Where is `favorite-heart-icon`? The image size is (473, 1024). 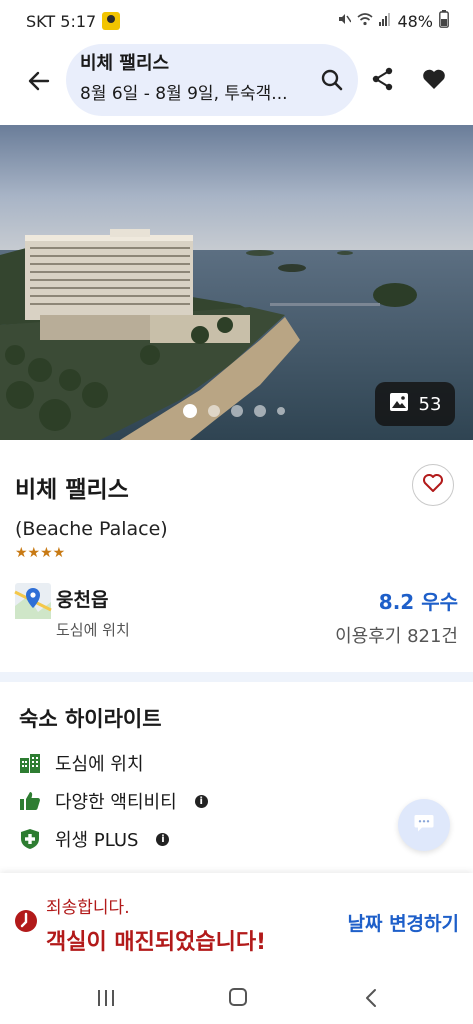
favorite-heart-icon is located at coordinates (434, 79).